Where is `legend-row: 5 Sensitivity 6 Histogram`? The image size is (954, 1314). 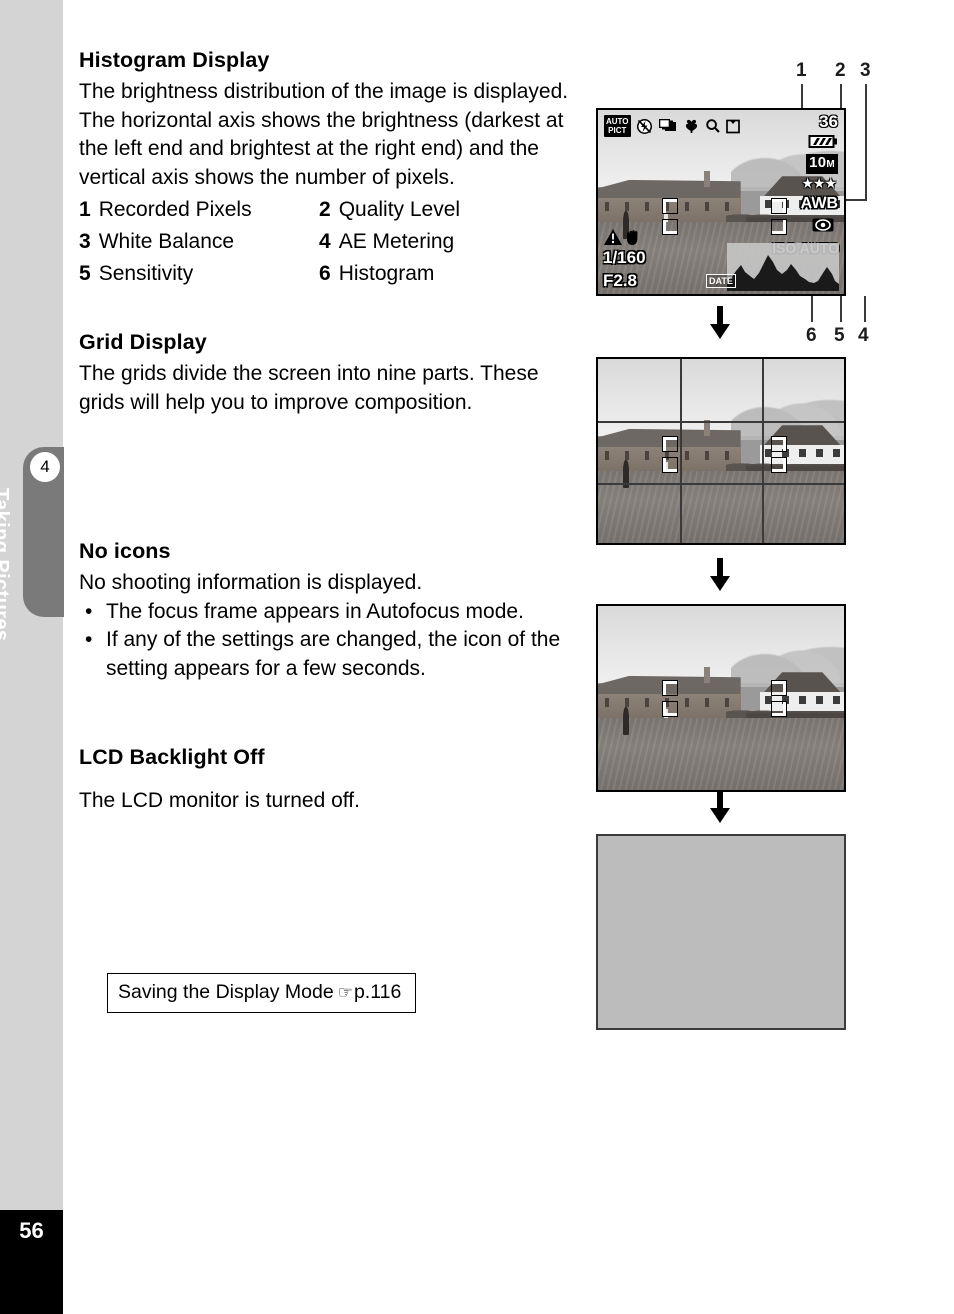 legend-row: 5 Sensitivity 6 Histogram is located at coordinates (329, 274).